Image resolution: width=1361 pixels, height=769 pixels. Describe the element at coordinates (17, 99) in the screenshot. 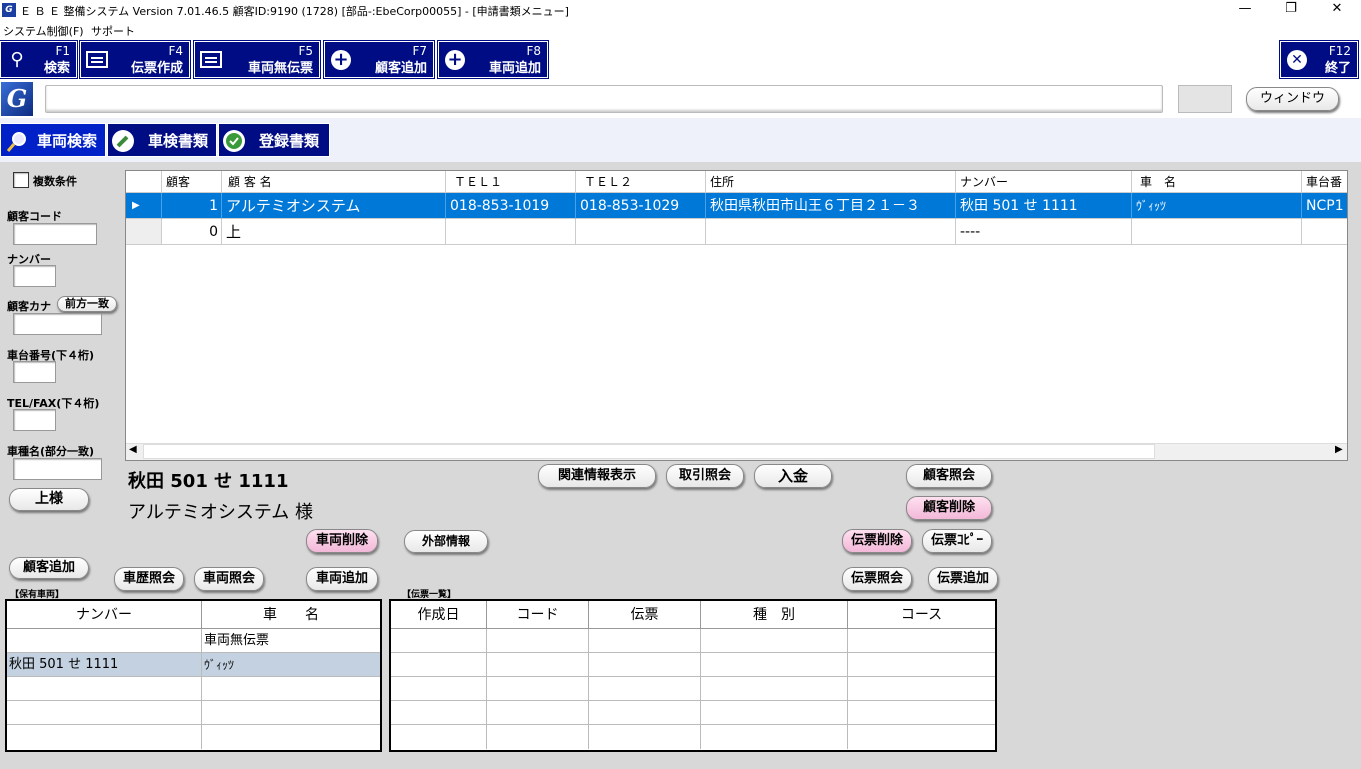

I see `app-logo: G` at that location.